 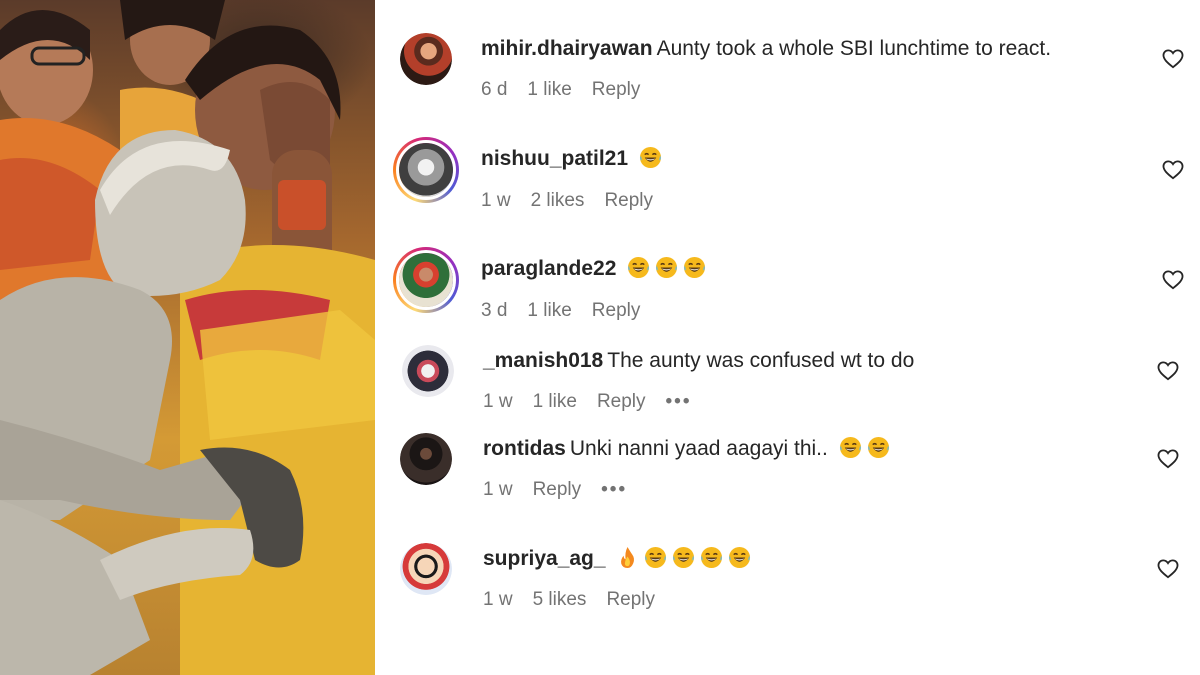 What do you see at coordinates (567, 48) in the screenshot?
I see `comment-username: mihir.dhairyawan` at bounding box center [567, 48].